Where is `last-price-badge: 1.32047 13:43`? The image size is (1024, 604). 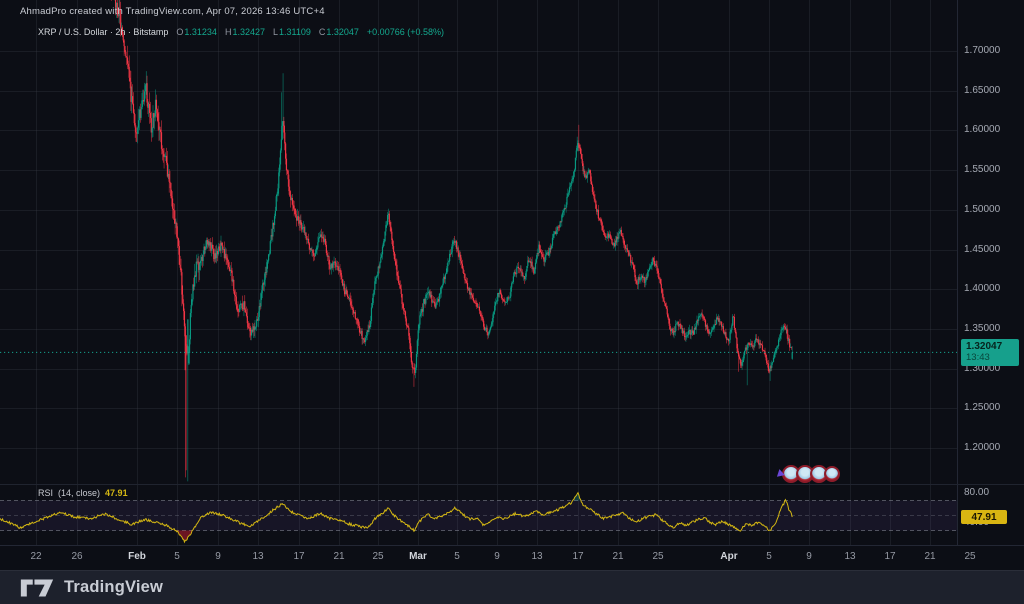
last-price-badge: 1.32047 13:43 is located at coordinates (990, 352).